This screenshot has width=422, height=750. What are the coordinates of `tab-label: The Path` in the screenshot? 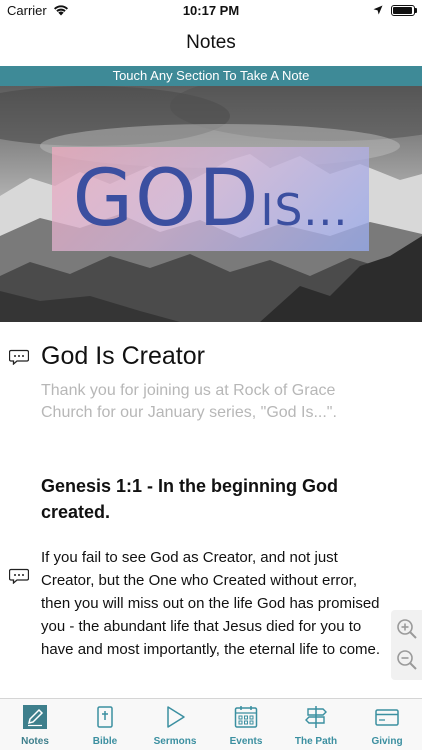 It's located at (316, 741).